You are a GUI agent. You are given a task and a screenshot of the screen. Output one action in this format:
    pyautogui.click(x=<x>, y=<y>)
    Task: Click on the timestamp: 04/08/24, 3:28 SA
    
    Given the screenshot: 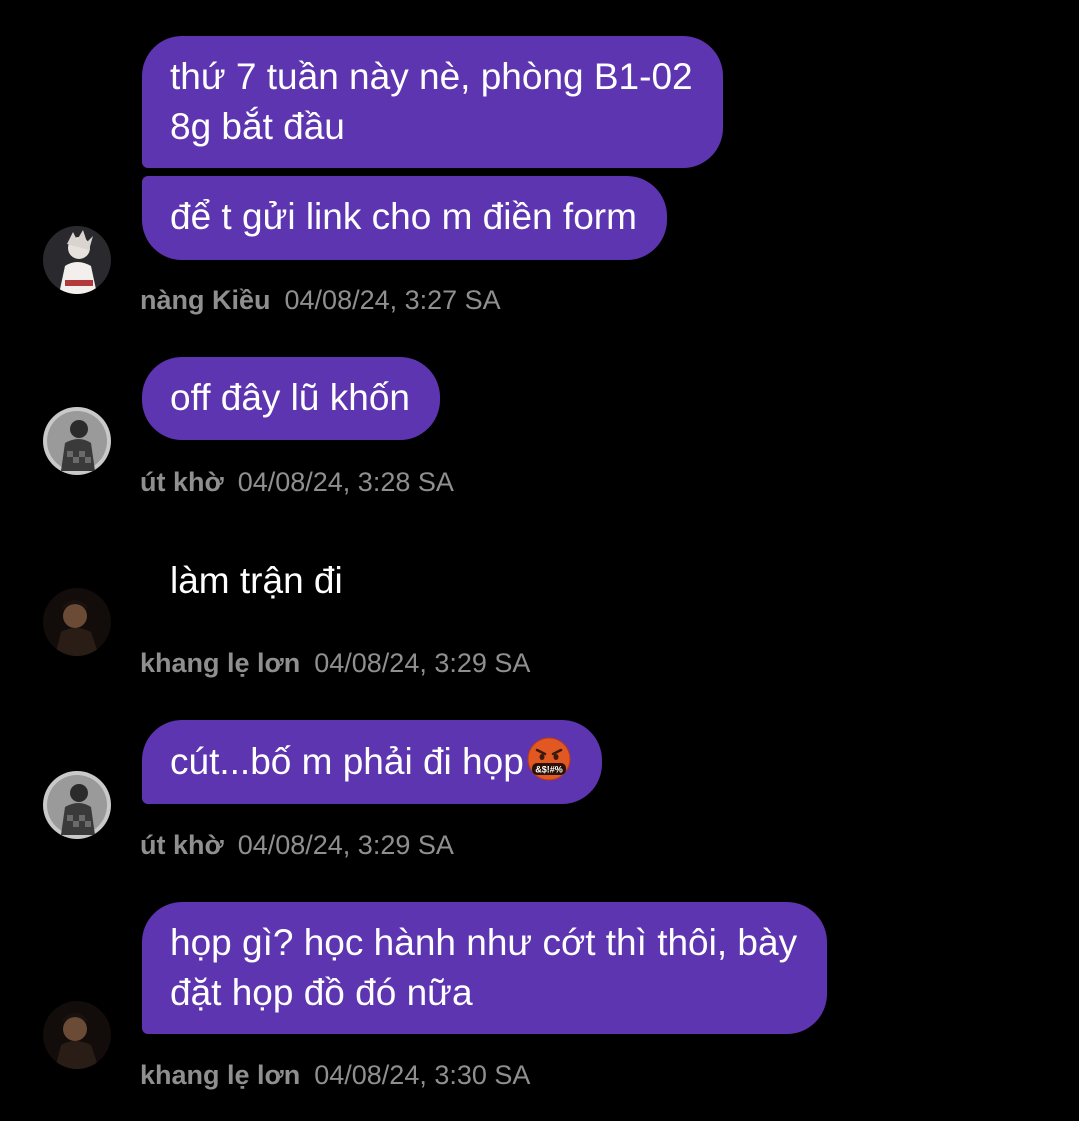 What is the action you would take?
    pyautogui.click(x=345, y=482)
    